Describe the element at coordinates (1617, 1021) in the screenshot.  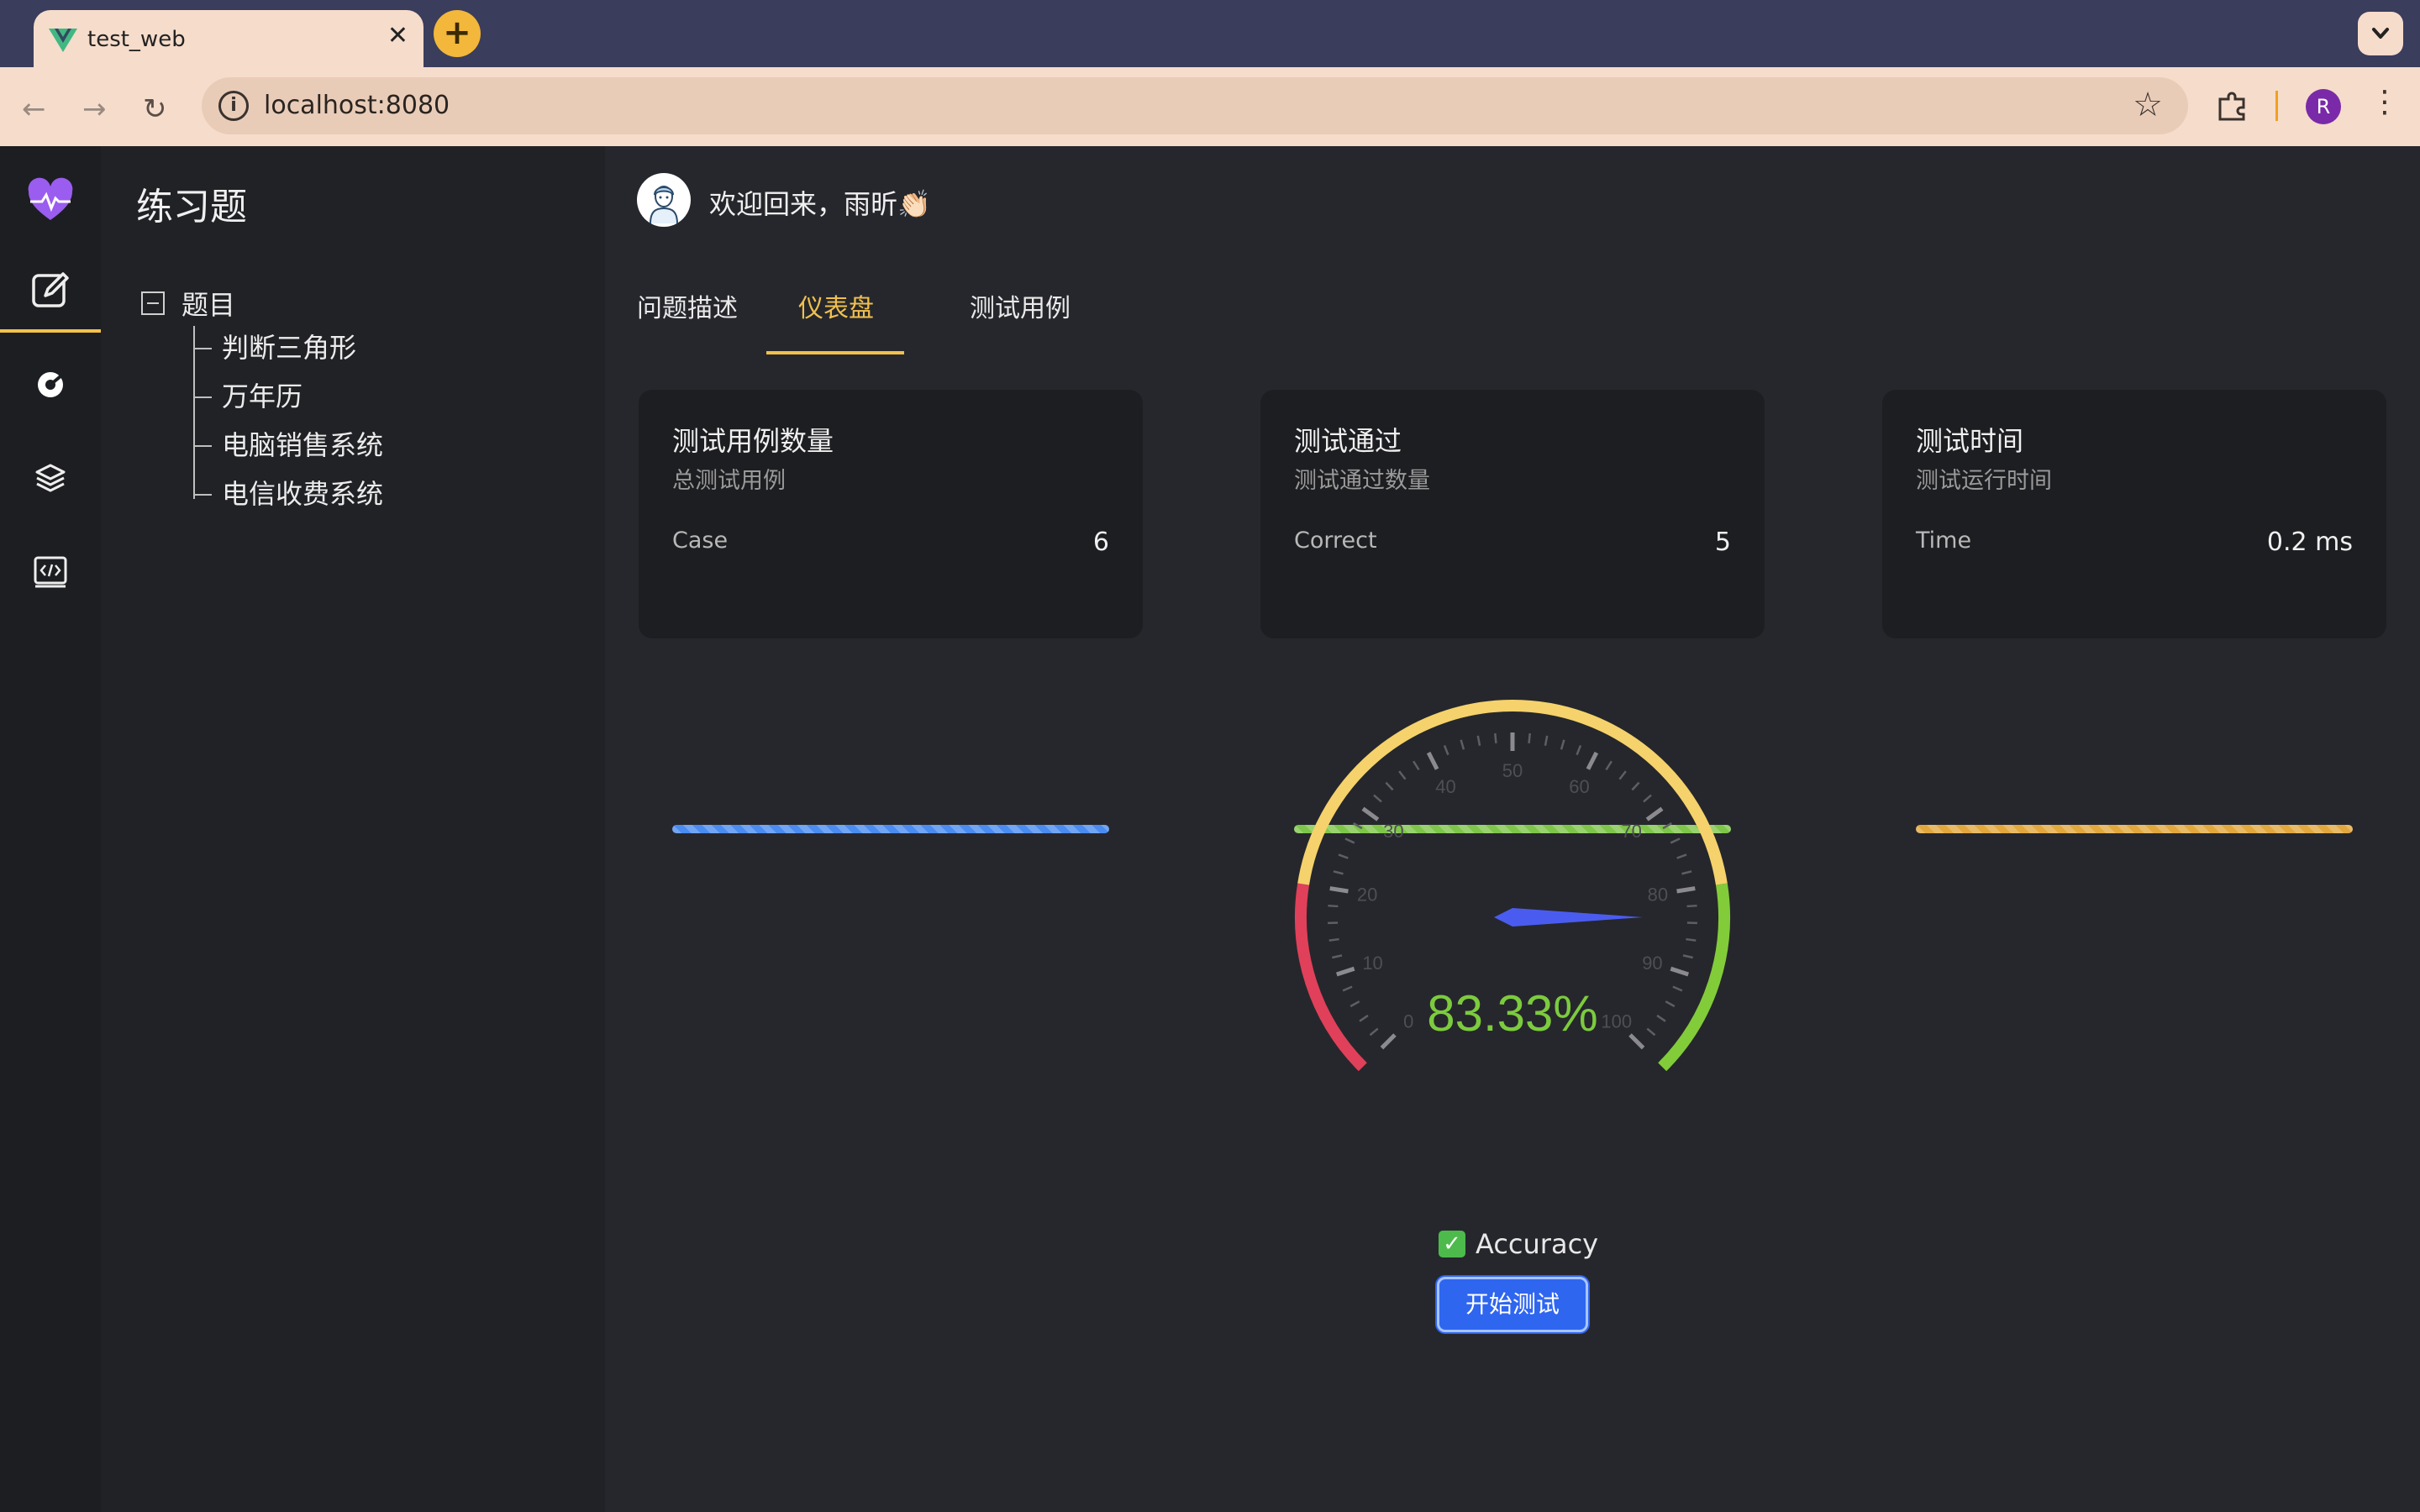
I see `gauge-tick-label: 100` at that location.